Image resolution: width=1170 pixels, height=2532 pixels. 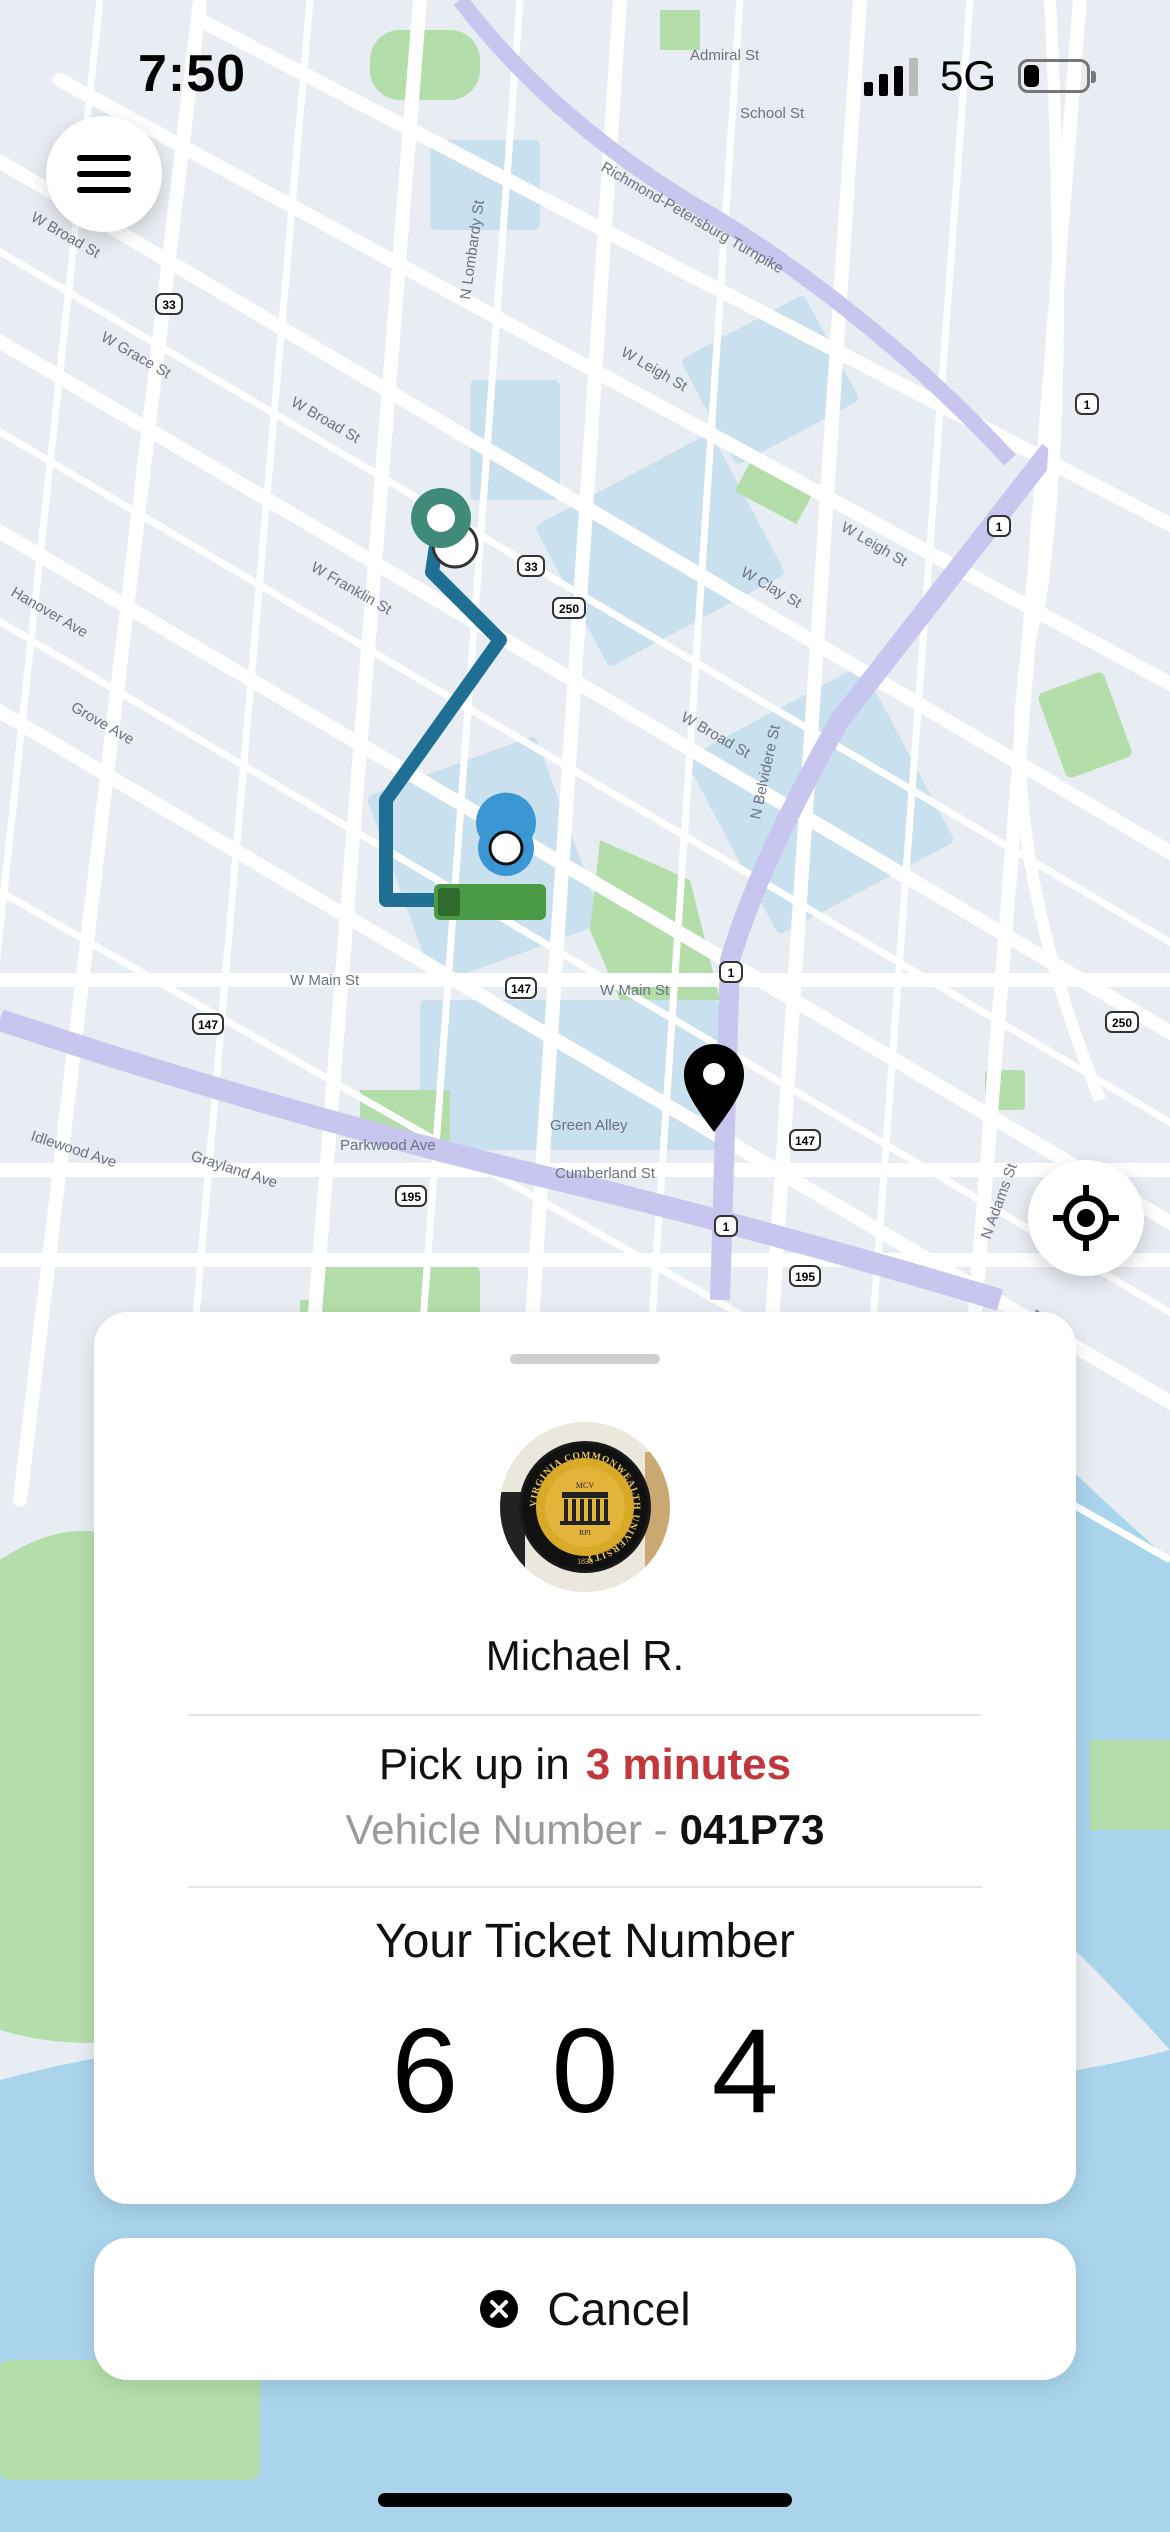 I want to click on svg-text: Parkwood Ave, so click(x=388, y=1145).